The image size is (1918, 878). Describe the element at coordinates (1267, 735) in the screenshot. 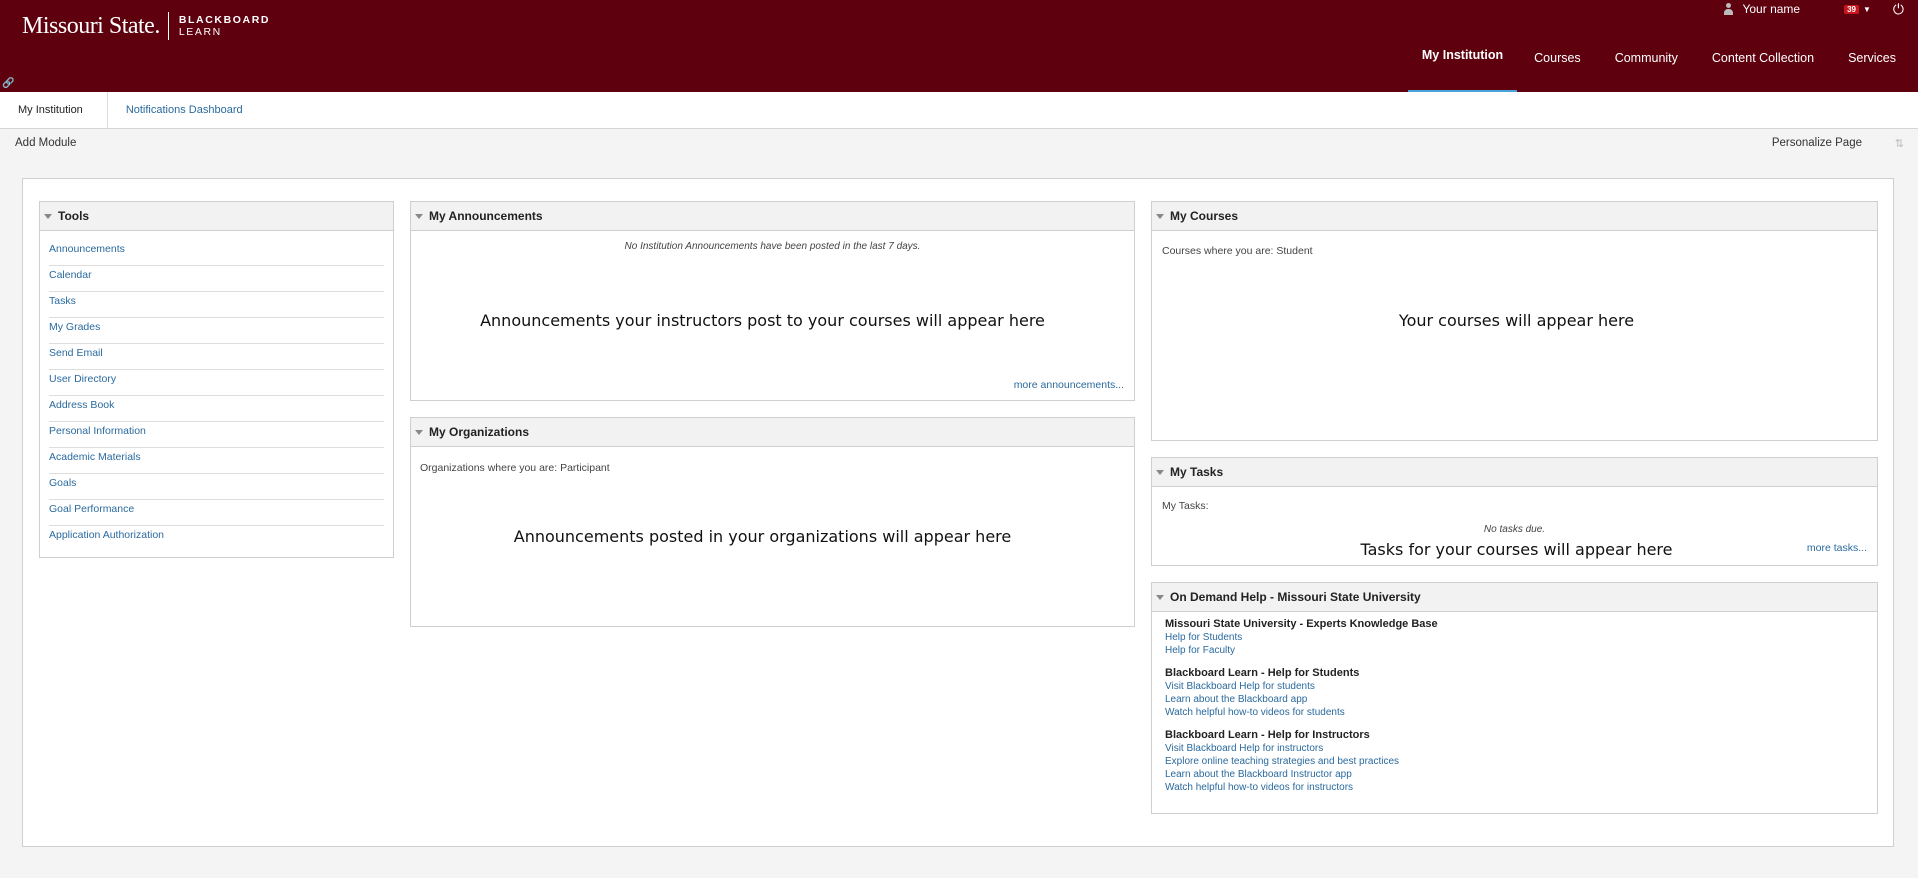

I see `help-group-title: Blackboard Learn - Help for Instructors` at that location.